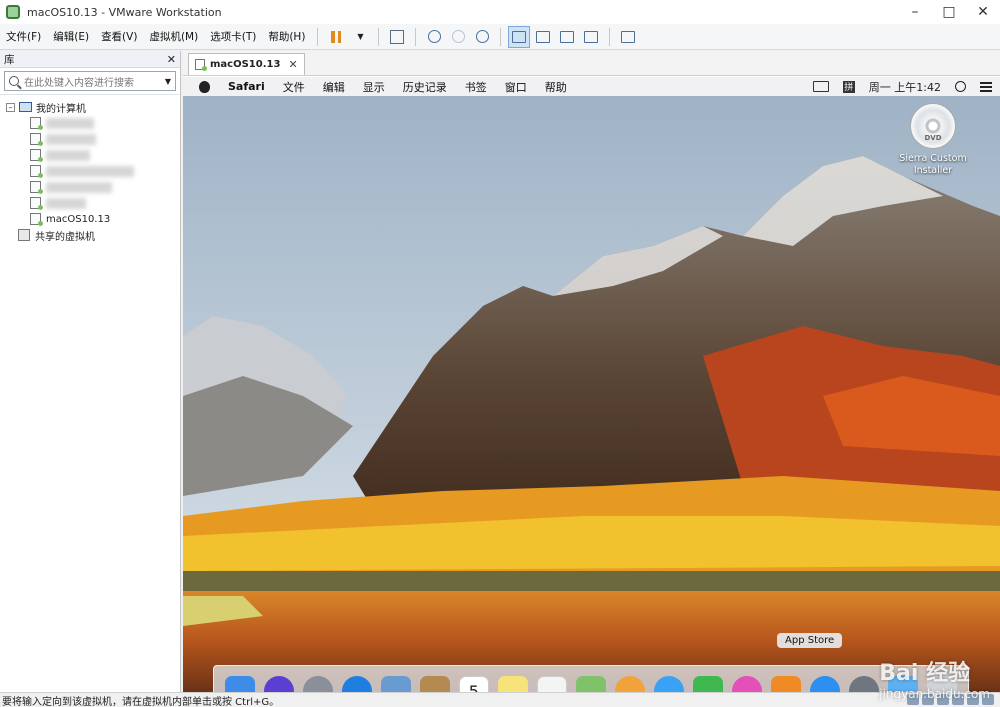 This screenshot has height=707, width=1000. Describe the element at coordinates (9, 59) in the screenshot. I see `library-title: 库` at that location.